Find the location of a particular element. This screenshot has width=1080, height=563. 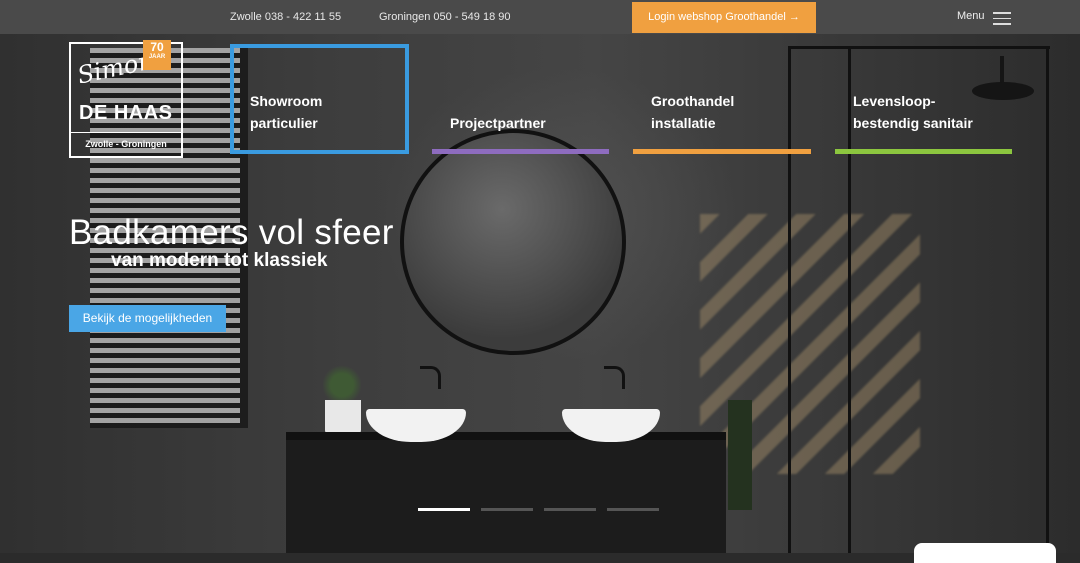

logo: Simon DE HAAS Zwolle - Groningen 70 JAAR is located at coordinates (126, 99).